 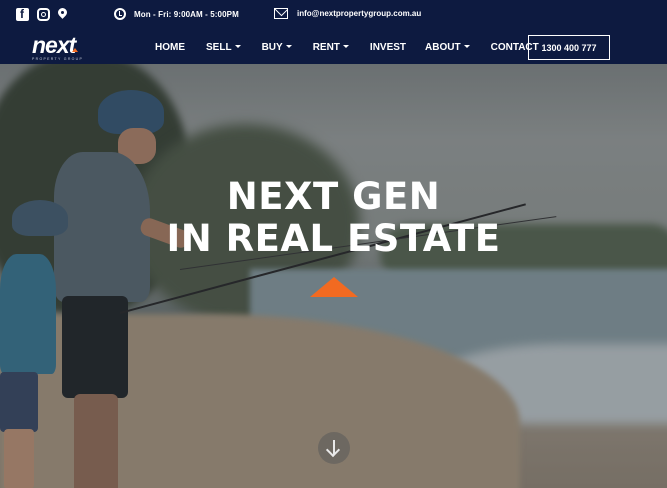 I want to click on instagram-icon, so click(x=43, y=14).